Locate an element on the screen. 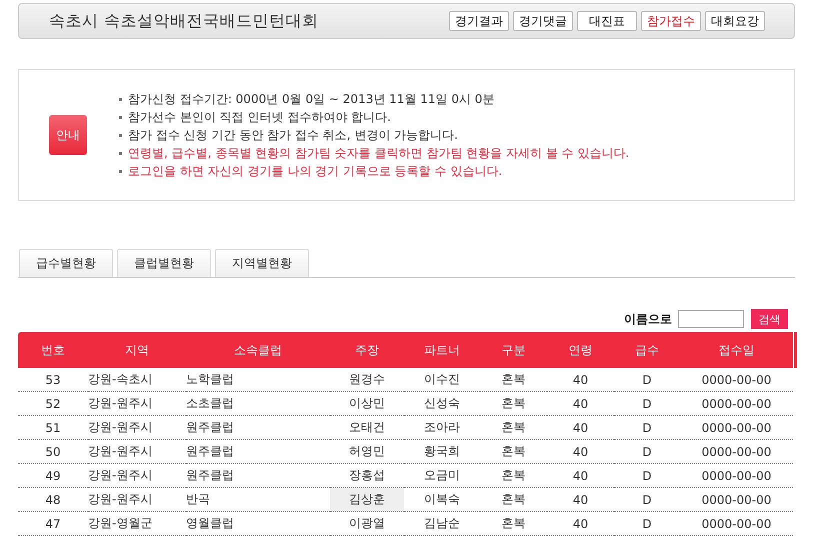 This screenshot has height=548, width=839. table-cell: 이수진 is located at coordinates (442, 380).